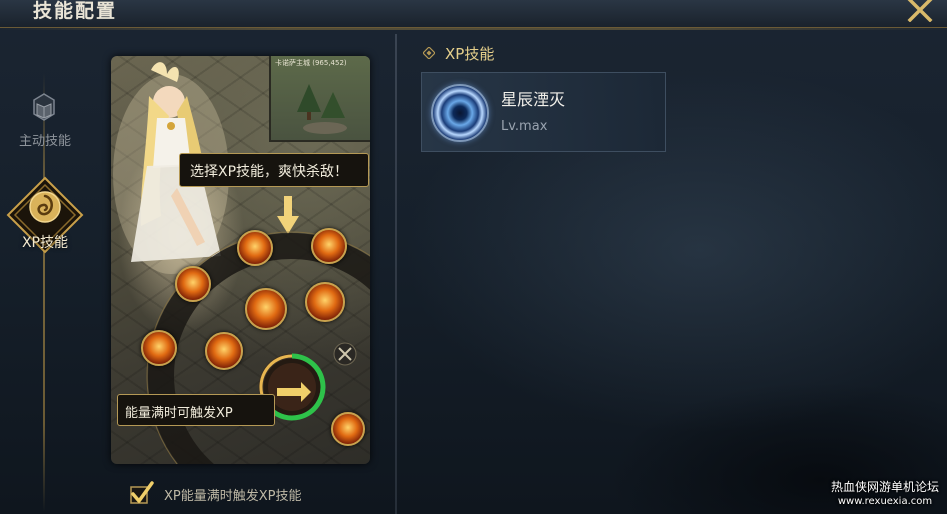 The width and height of the screenshot is (947, 514). I want to click on checkbox-checked-icon, so click(141, 493).